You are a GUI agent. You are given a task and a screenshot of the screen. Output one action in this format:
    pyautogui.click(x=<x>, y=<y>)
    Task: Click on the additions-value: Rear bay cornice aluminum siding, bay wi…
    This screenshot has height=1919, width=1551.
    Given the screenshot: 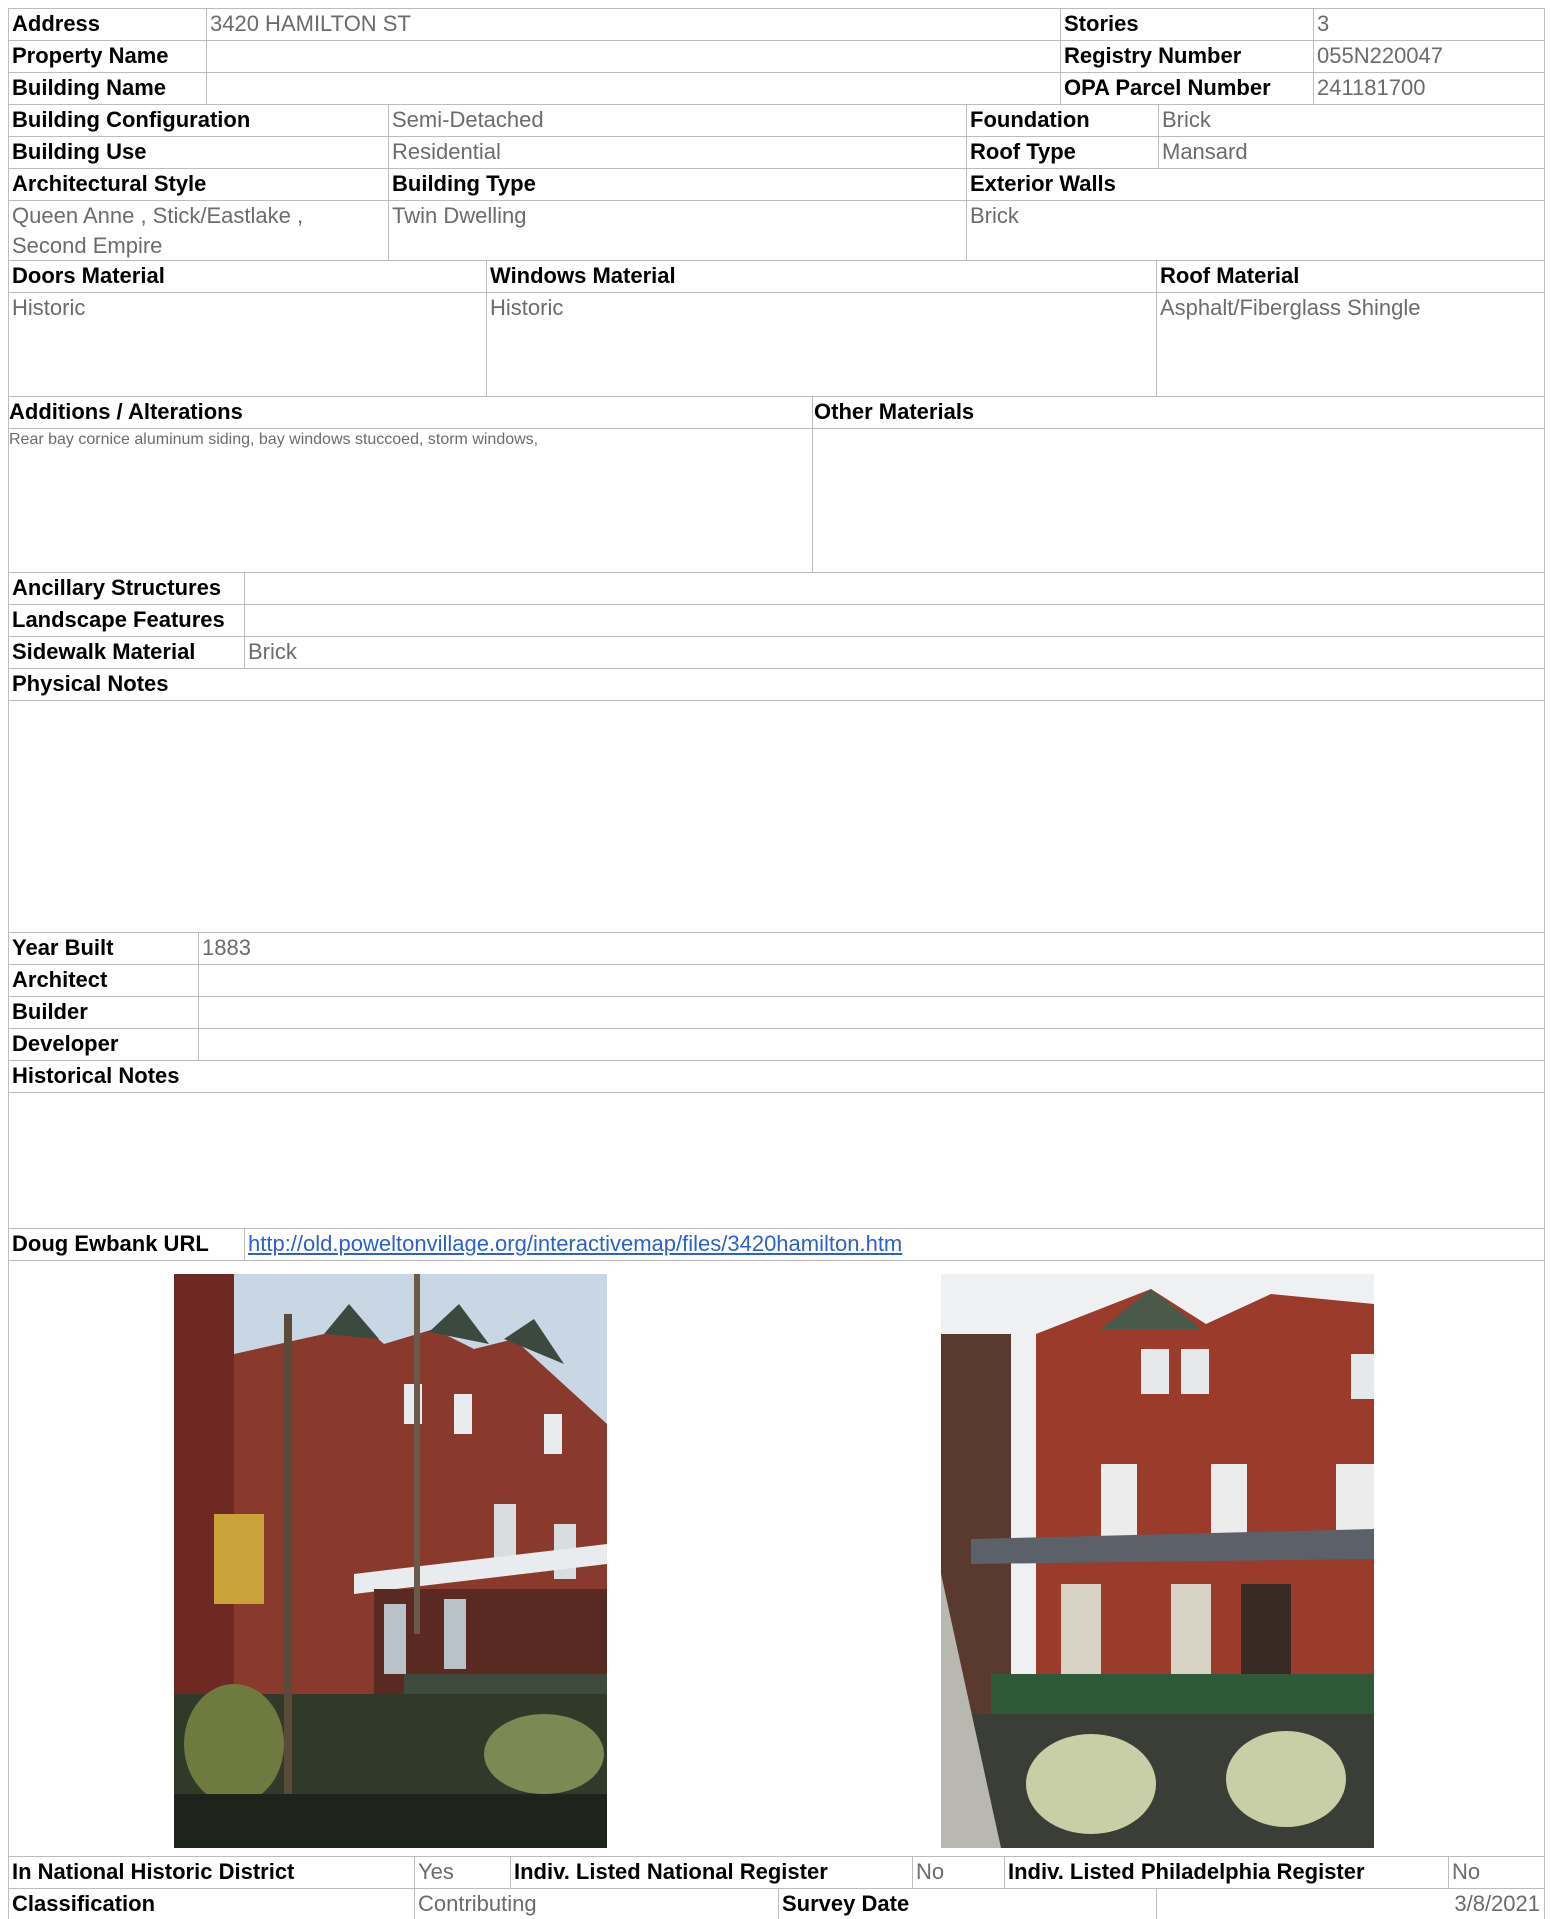 What is the action you would take?
    pyautogui.click(x=274, y=439)
    